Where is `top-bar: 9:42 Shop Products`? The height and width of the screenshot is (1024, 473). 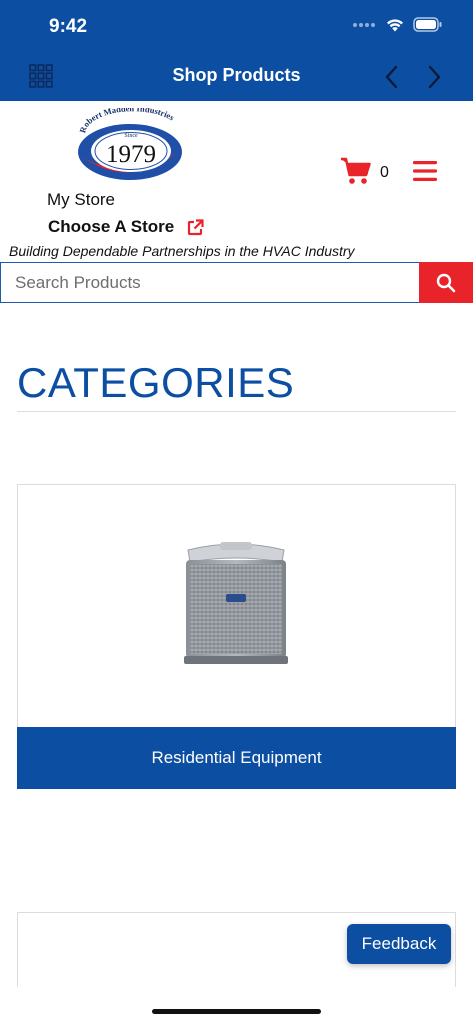 top-bar: 9:42 Shop Products is located at coordinates (236, 50).